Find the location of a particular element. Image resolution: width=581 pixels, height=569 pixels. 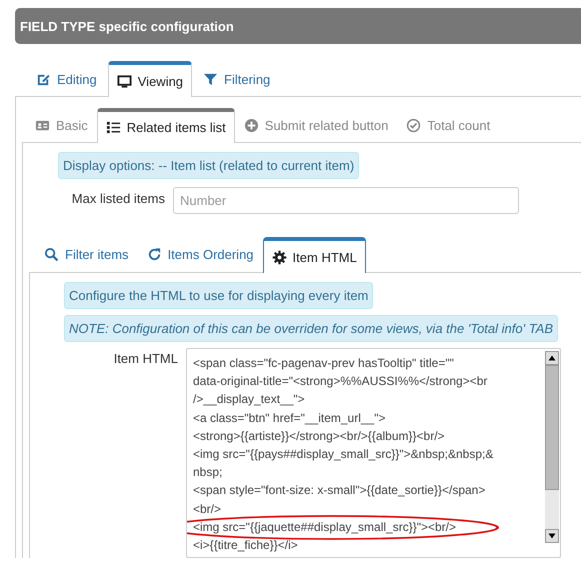

plus-circle-icon is located at coordinates (251, 125).